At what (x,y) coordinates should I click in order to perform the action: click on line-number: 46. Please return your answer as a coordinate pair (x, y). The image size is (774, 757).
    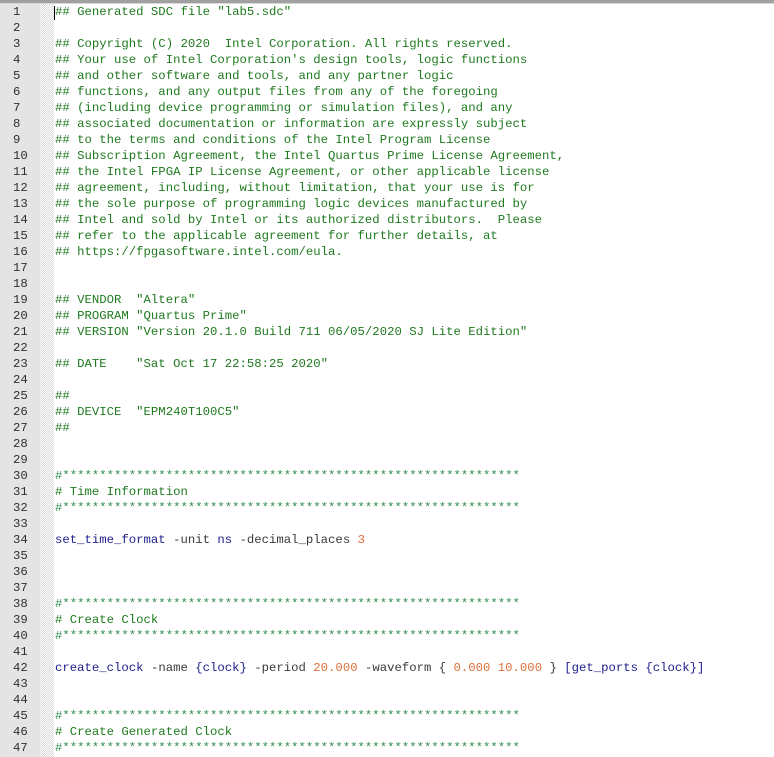
    Looking at the image, I should click on (20, 732).